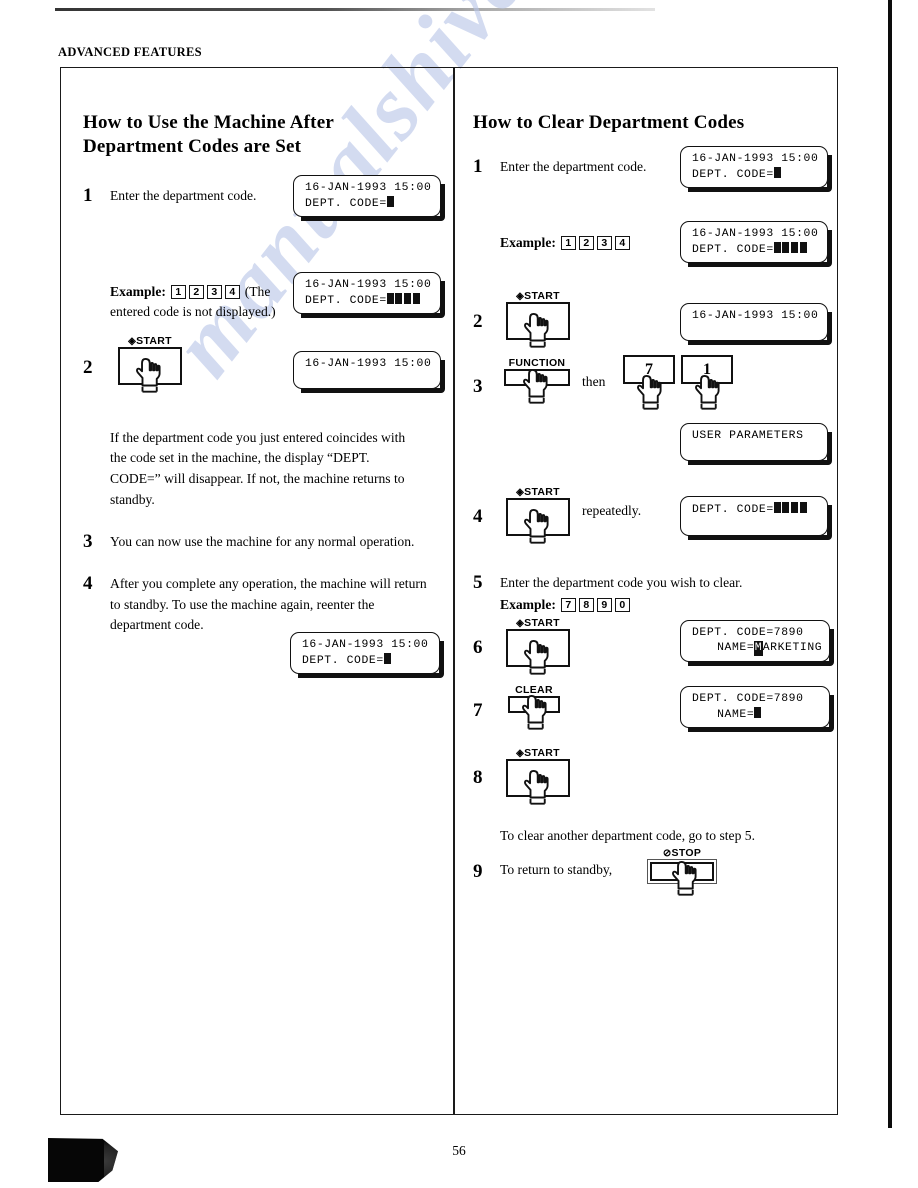  What do you see at coordinates (355, 9) in the screenshot?
I see `scan-artifact-top-line` at bounding box center [355, 9].